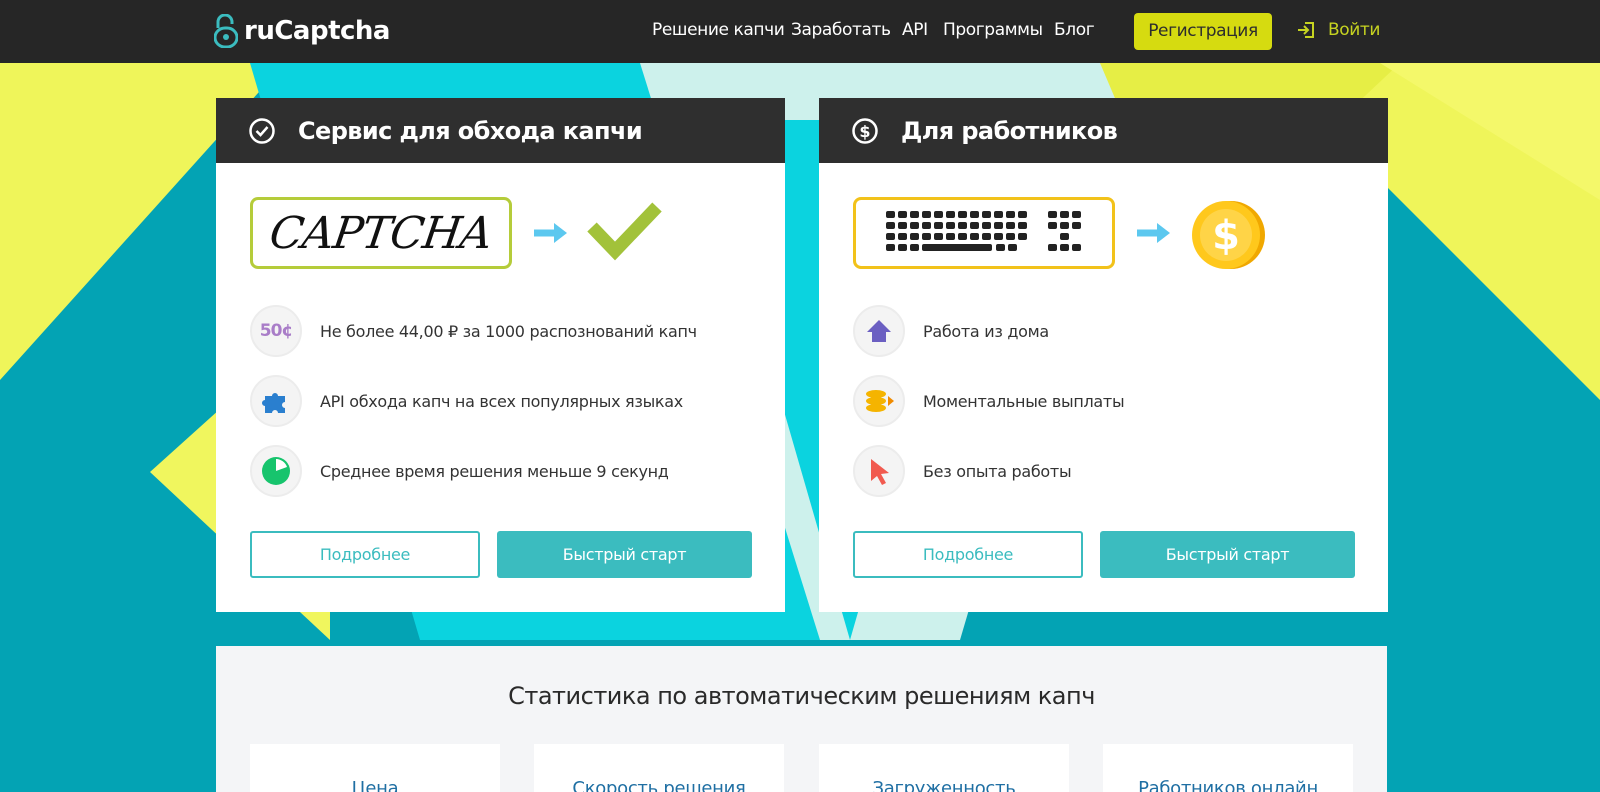 The image size is (1600, 792). Describe the element at coordinates (375, 768) in the screenshot. I see `stat-price: Цена` at that location.